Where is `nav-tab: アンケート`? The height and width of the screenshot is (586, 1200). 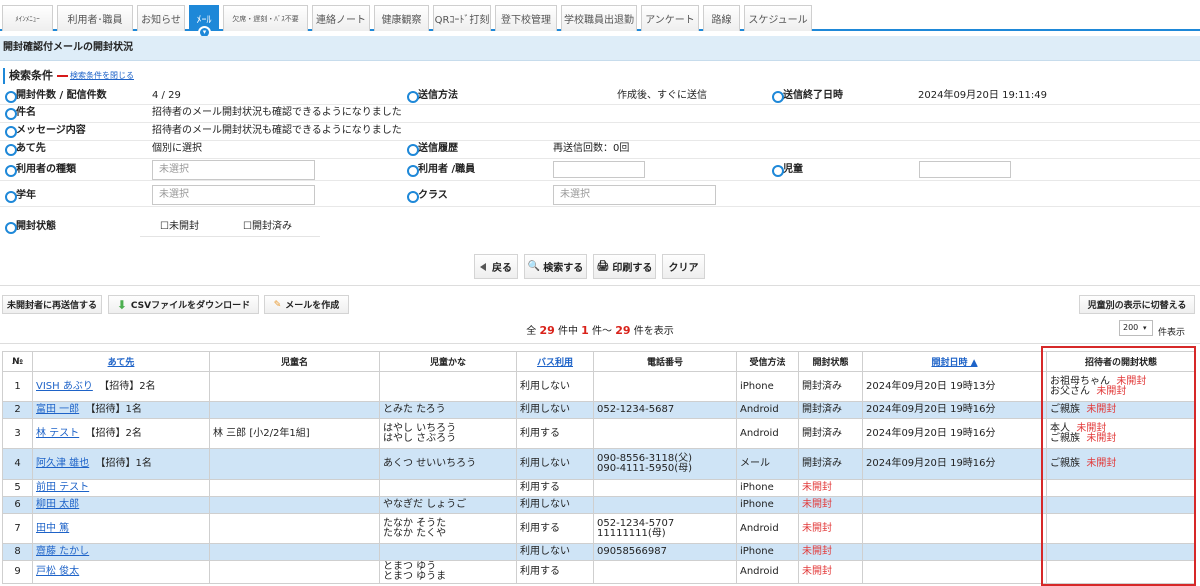 nav-tab: アンケート is located at coordinates (670, 18).